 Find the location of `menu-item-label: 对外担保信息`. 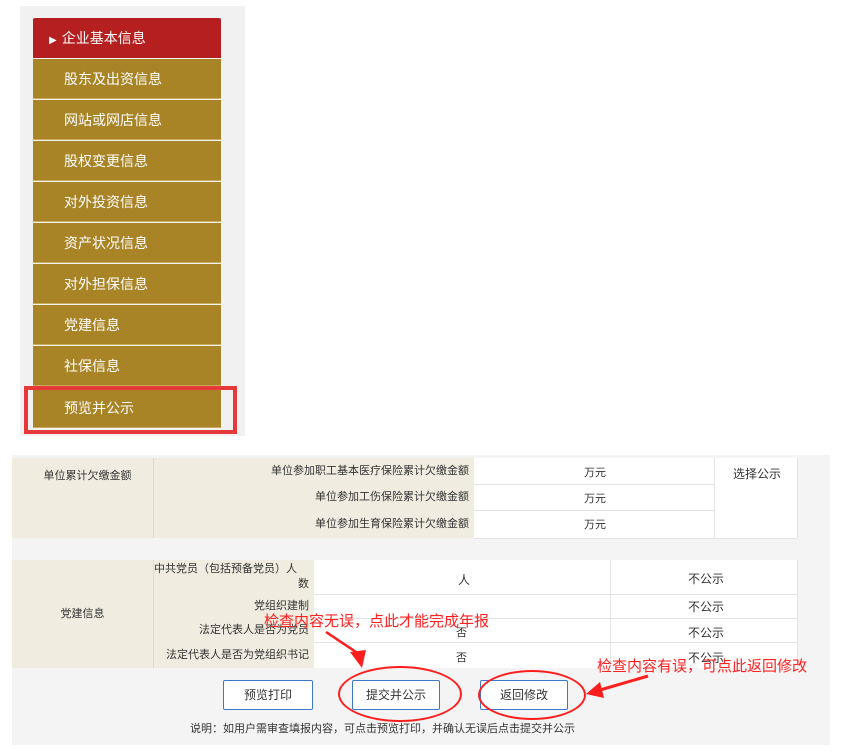

menu-item-label: 对外担保信息 is located at coordinates (106, 284).